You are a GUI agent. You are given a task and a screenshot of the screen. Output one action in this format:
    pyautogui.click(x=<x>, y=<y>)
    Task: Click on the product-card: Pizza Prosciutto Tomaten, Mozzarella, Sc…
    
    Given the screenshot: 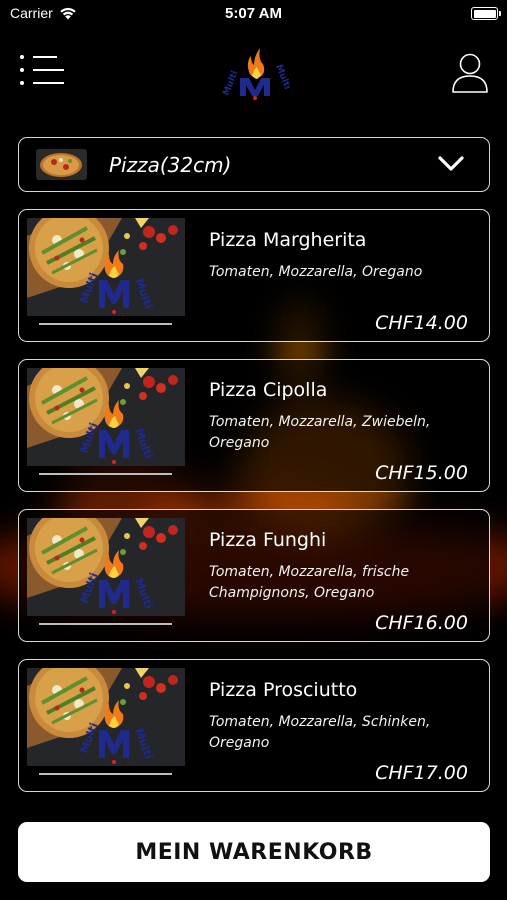 What is the action you would take?
    pyautogui.click(x=254, y=725)
    